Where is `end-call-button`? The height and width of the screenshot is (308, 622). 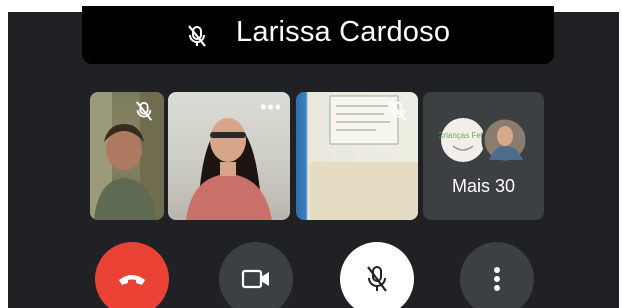
end-call-button is located at coordinates (132, 275).